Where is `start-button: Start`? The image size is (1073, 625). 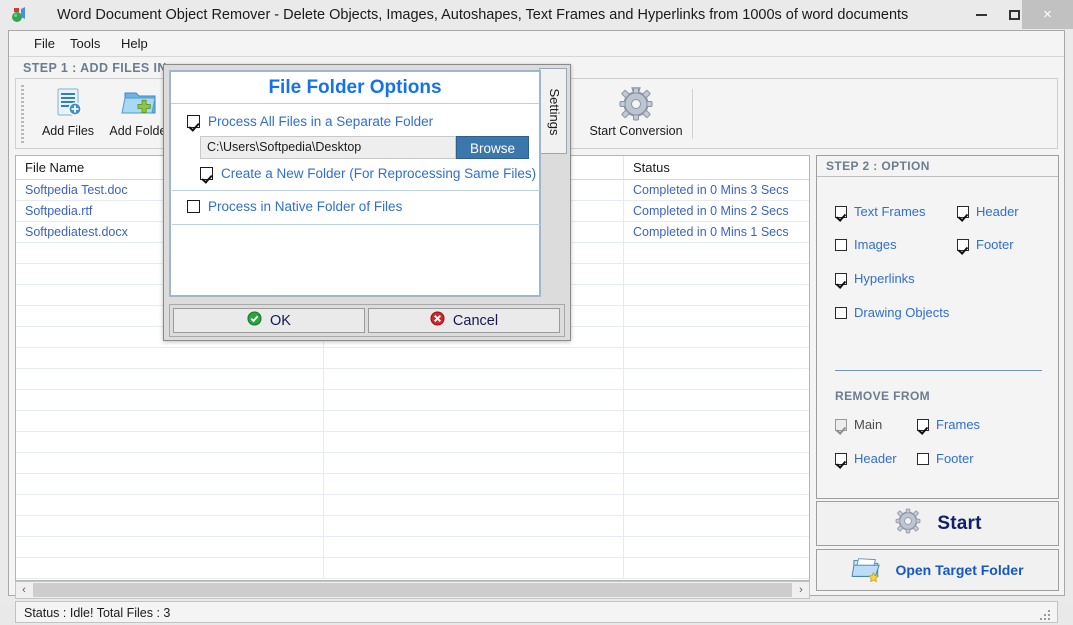
start-button: Start is located at coordinates (937, 523).